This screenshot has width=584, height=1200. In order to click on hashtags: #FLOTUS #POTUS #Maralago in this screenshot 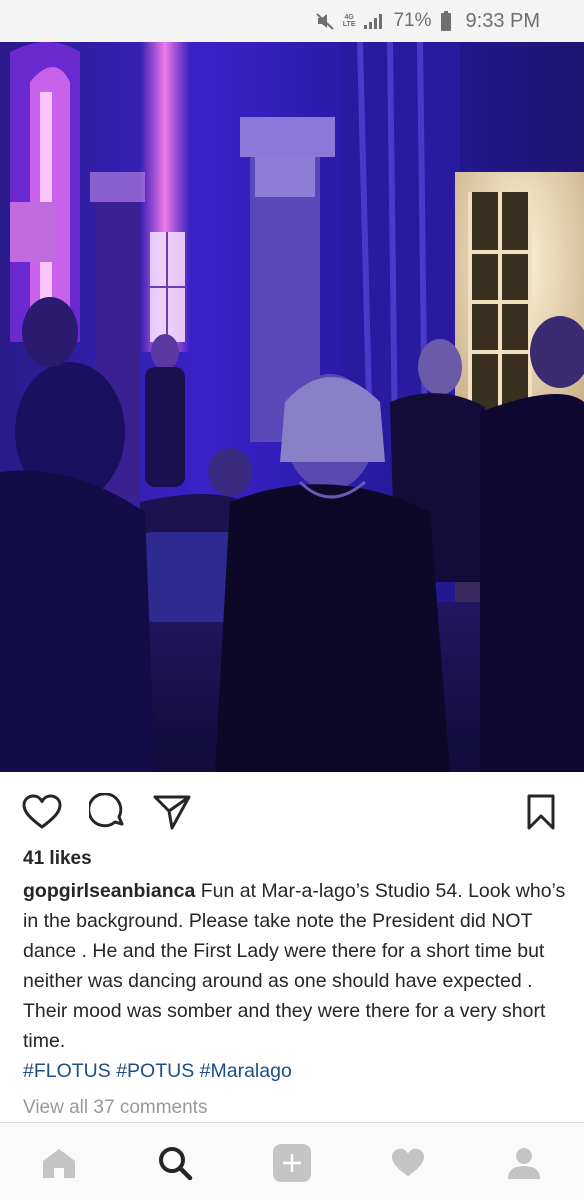, I will do `click(157, 1071)`.